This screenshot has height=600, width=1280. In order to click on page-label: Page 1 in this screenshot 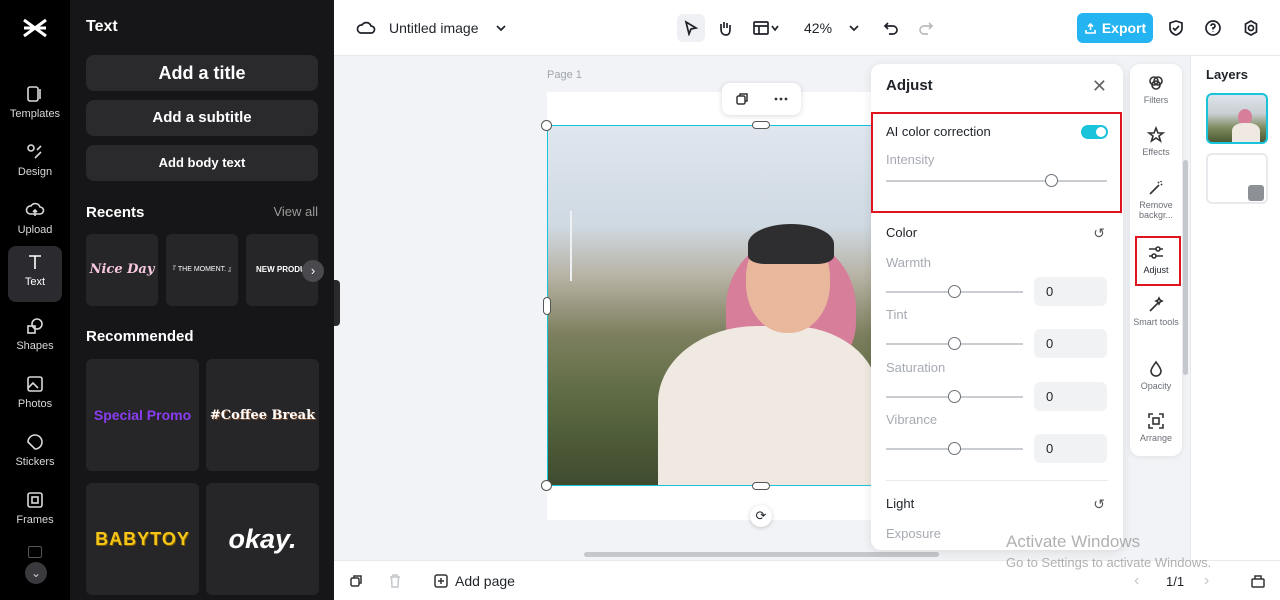, I will do `click(564, 75)`.